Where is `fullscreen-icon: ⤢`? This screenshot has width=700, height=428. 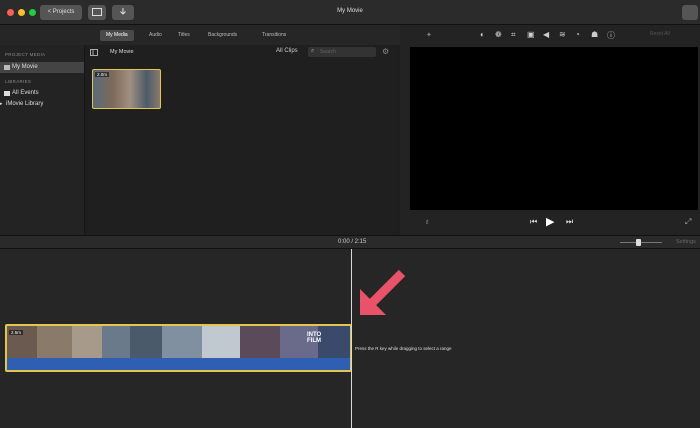 fullscreen-icon: ⤢ is located at coordinates (688, 222).